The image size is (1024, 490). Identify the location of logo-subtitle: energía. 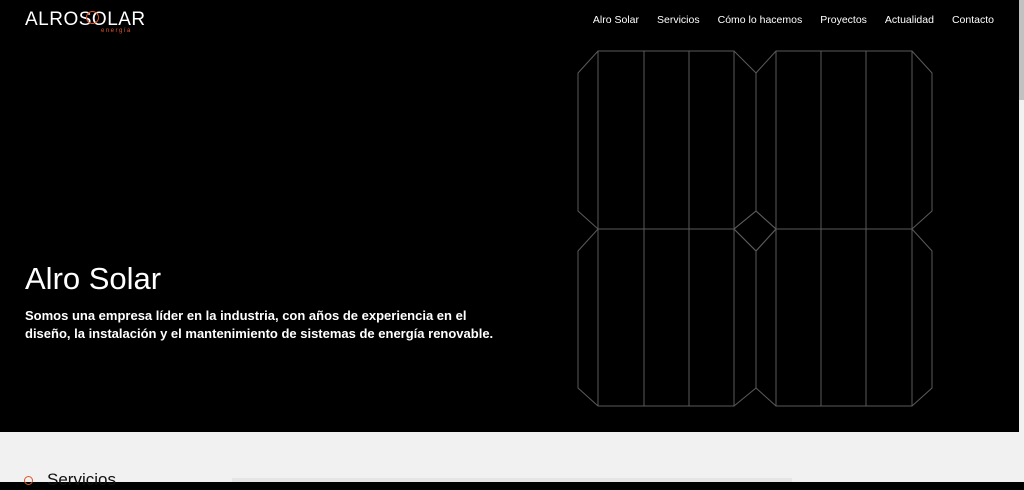
(116, 31).